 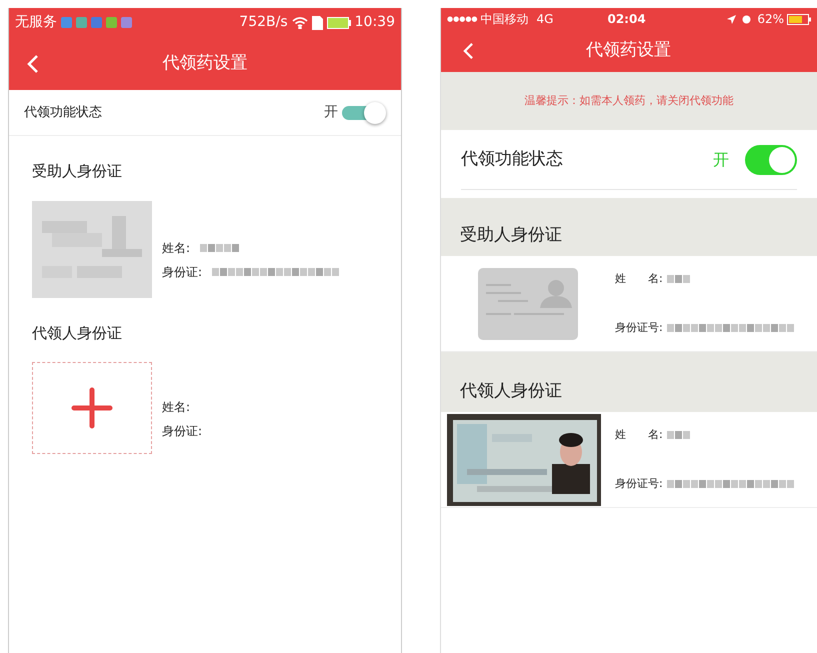 What do you see at coordinates (36, 22) in the screenshot?
I see `carrier-text: 无服务` at bounding box center [36, 22].